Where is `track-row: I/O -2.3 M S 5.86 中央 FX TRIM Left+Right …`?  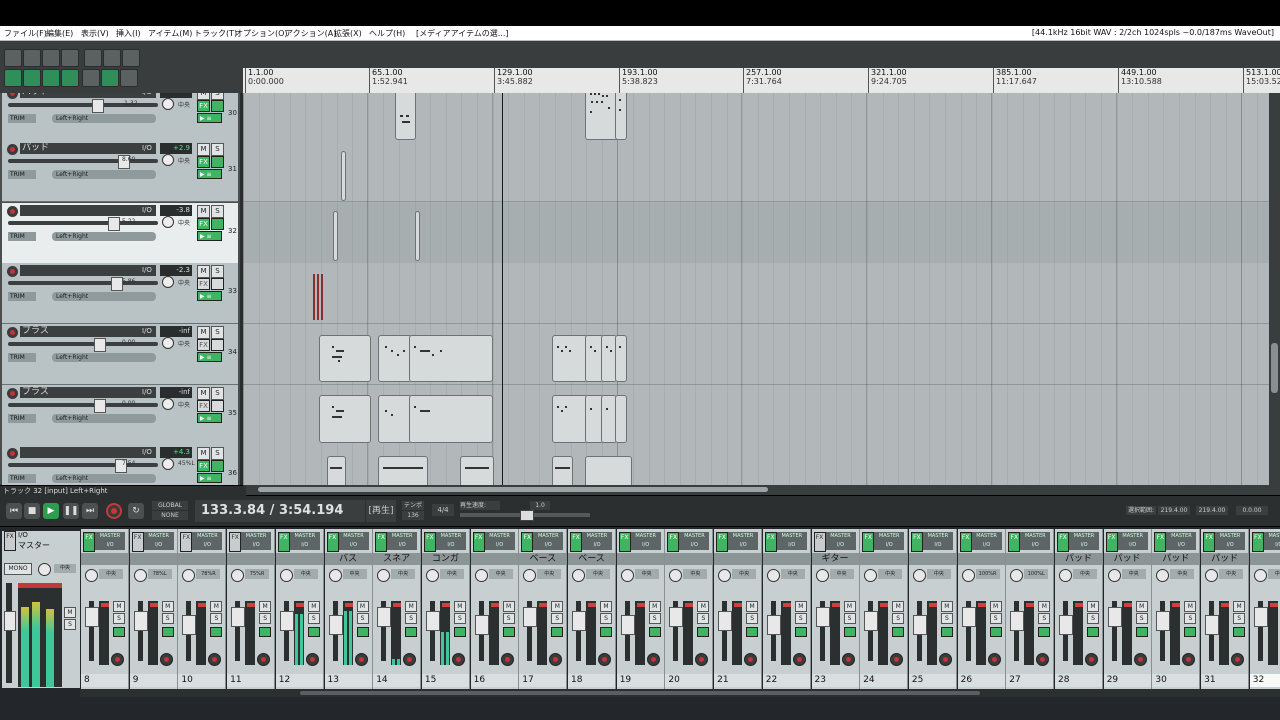
track-row: I/O -2.3 M S 5.86 中央 FX TRIM Left+Right … is located at coordinates (120, 293).